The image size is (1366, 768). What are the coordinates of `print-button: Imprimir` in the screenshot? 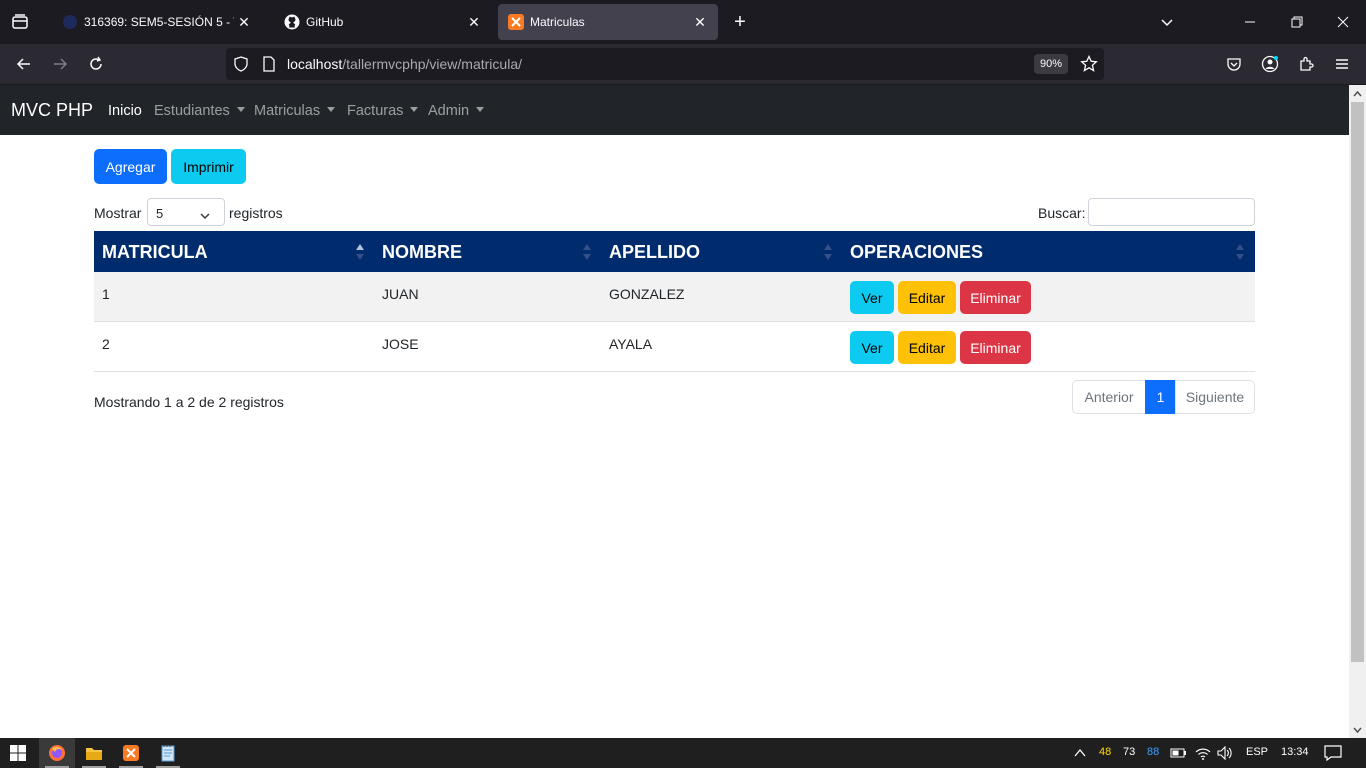 It's located at (208, 166).